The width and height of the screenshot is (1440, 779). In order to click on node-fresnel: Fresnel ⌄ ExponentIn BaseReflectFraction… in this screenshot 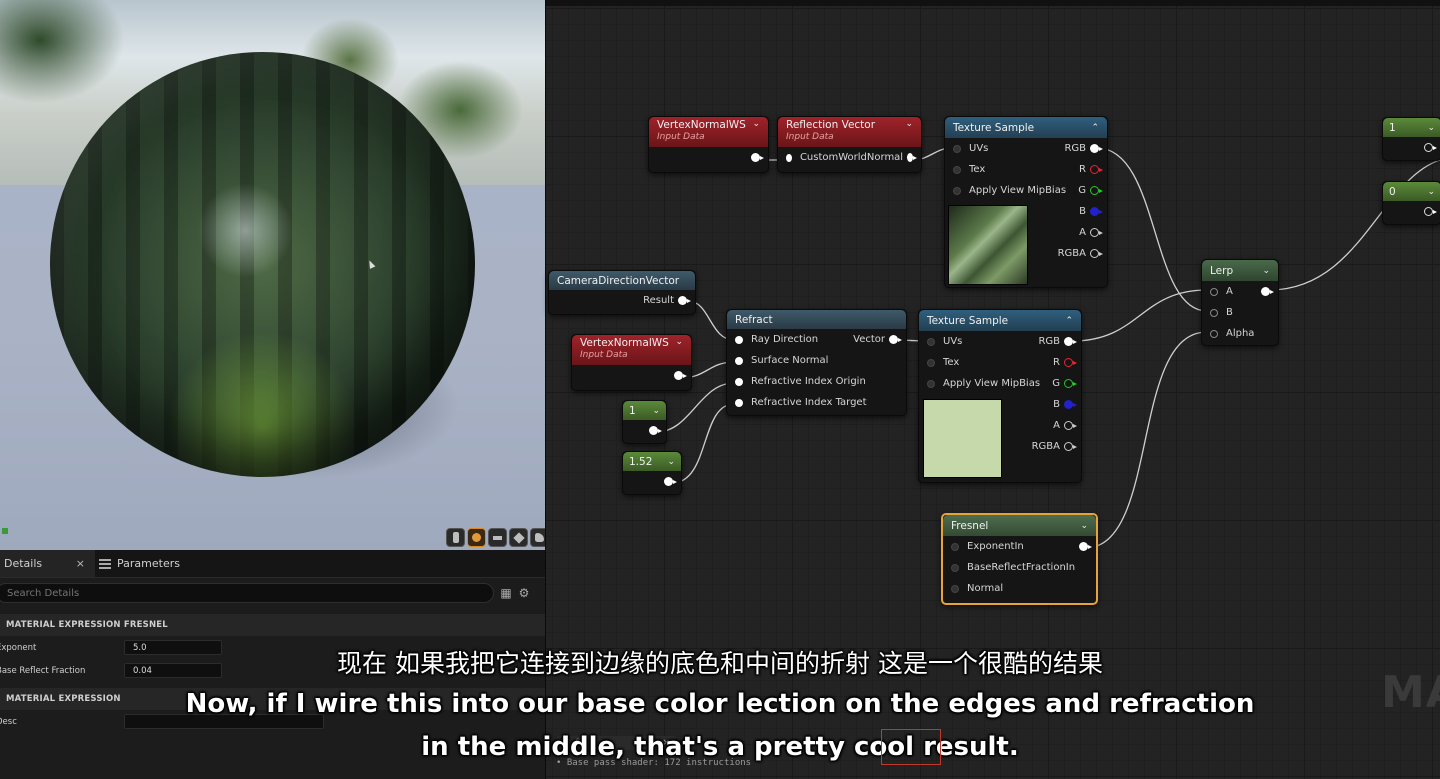, I will do `click(1019, 559)`.